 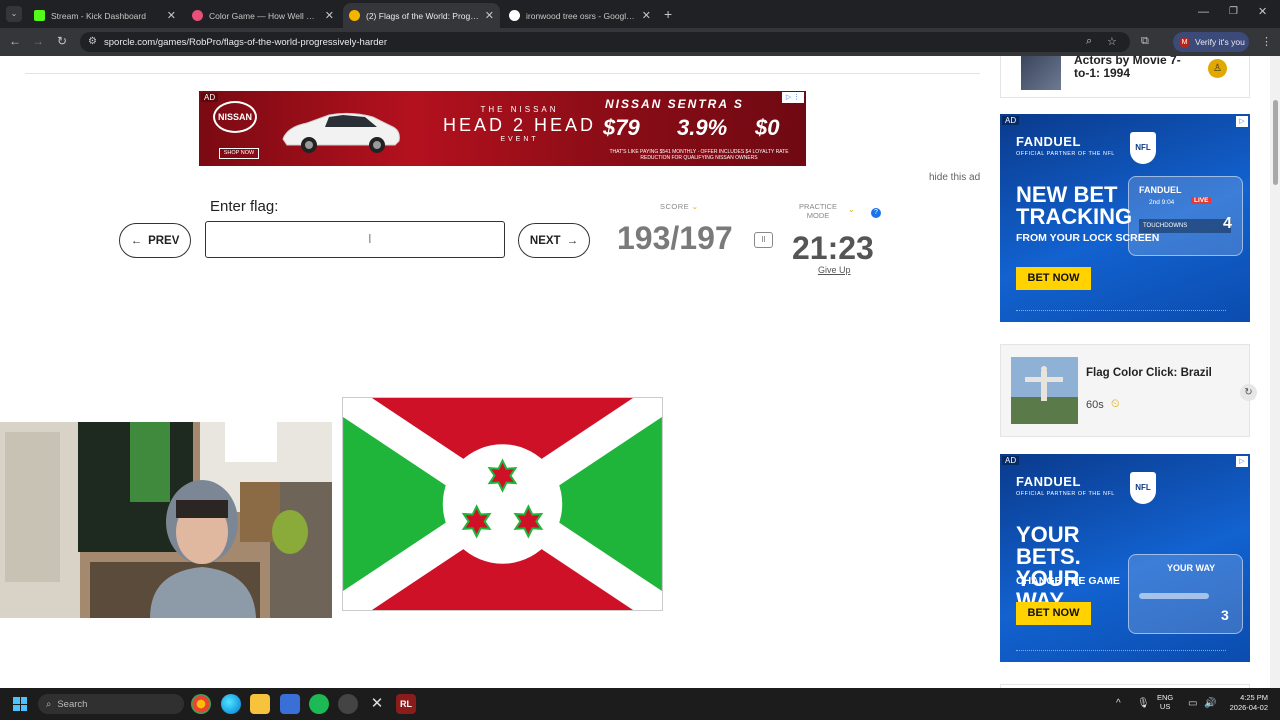 I want to click on score-label-text: SCORE, so click(x=675, y=206).